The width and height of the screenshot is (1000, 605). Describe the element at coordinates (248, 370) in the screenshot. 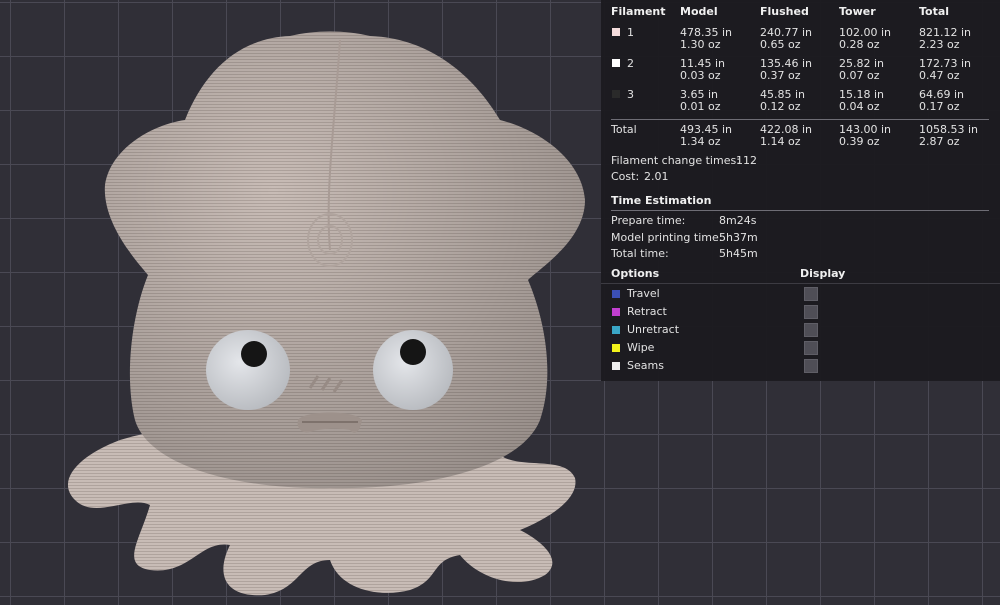

I see `left-eye` at that location.